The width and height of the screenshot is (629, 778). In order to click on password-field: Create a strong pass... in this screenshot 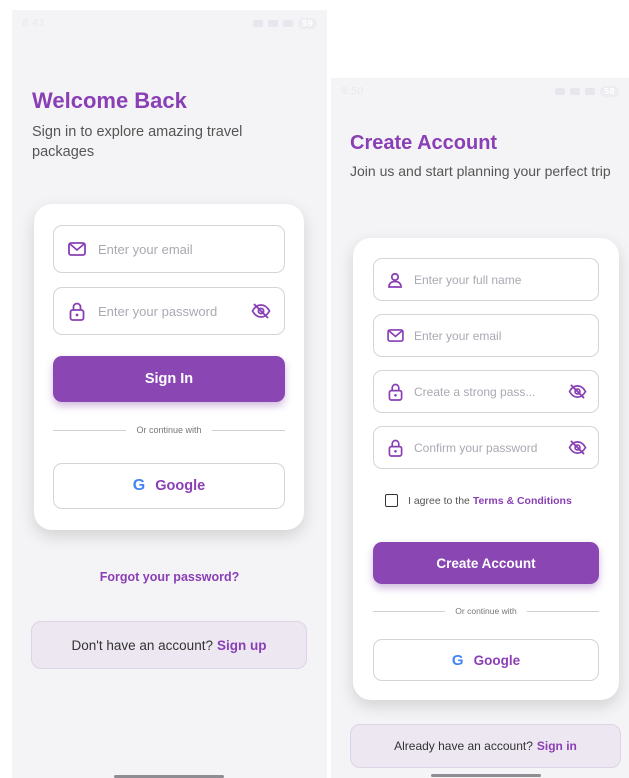, I will do `click(486, 391)`.